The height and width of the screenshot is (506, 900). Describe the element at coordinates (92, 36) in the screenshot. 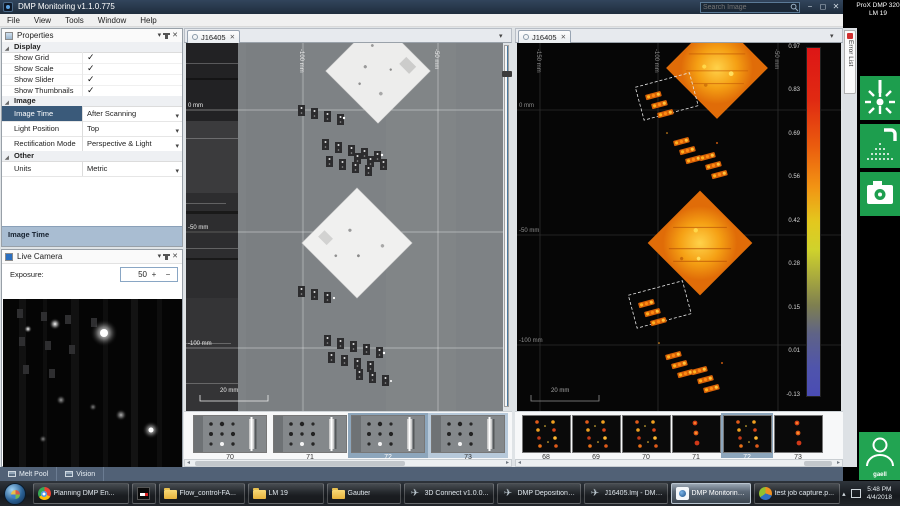

I see `properties-header: Properties ▾ ✕` at that location.